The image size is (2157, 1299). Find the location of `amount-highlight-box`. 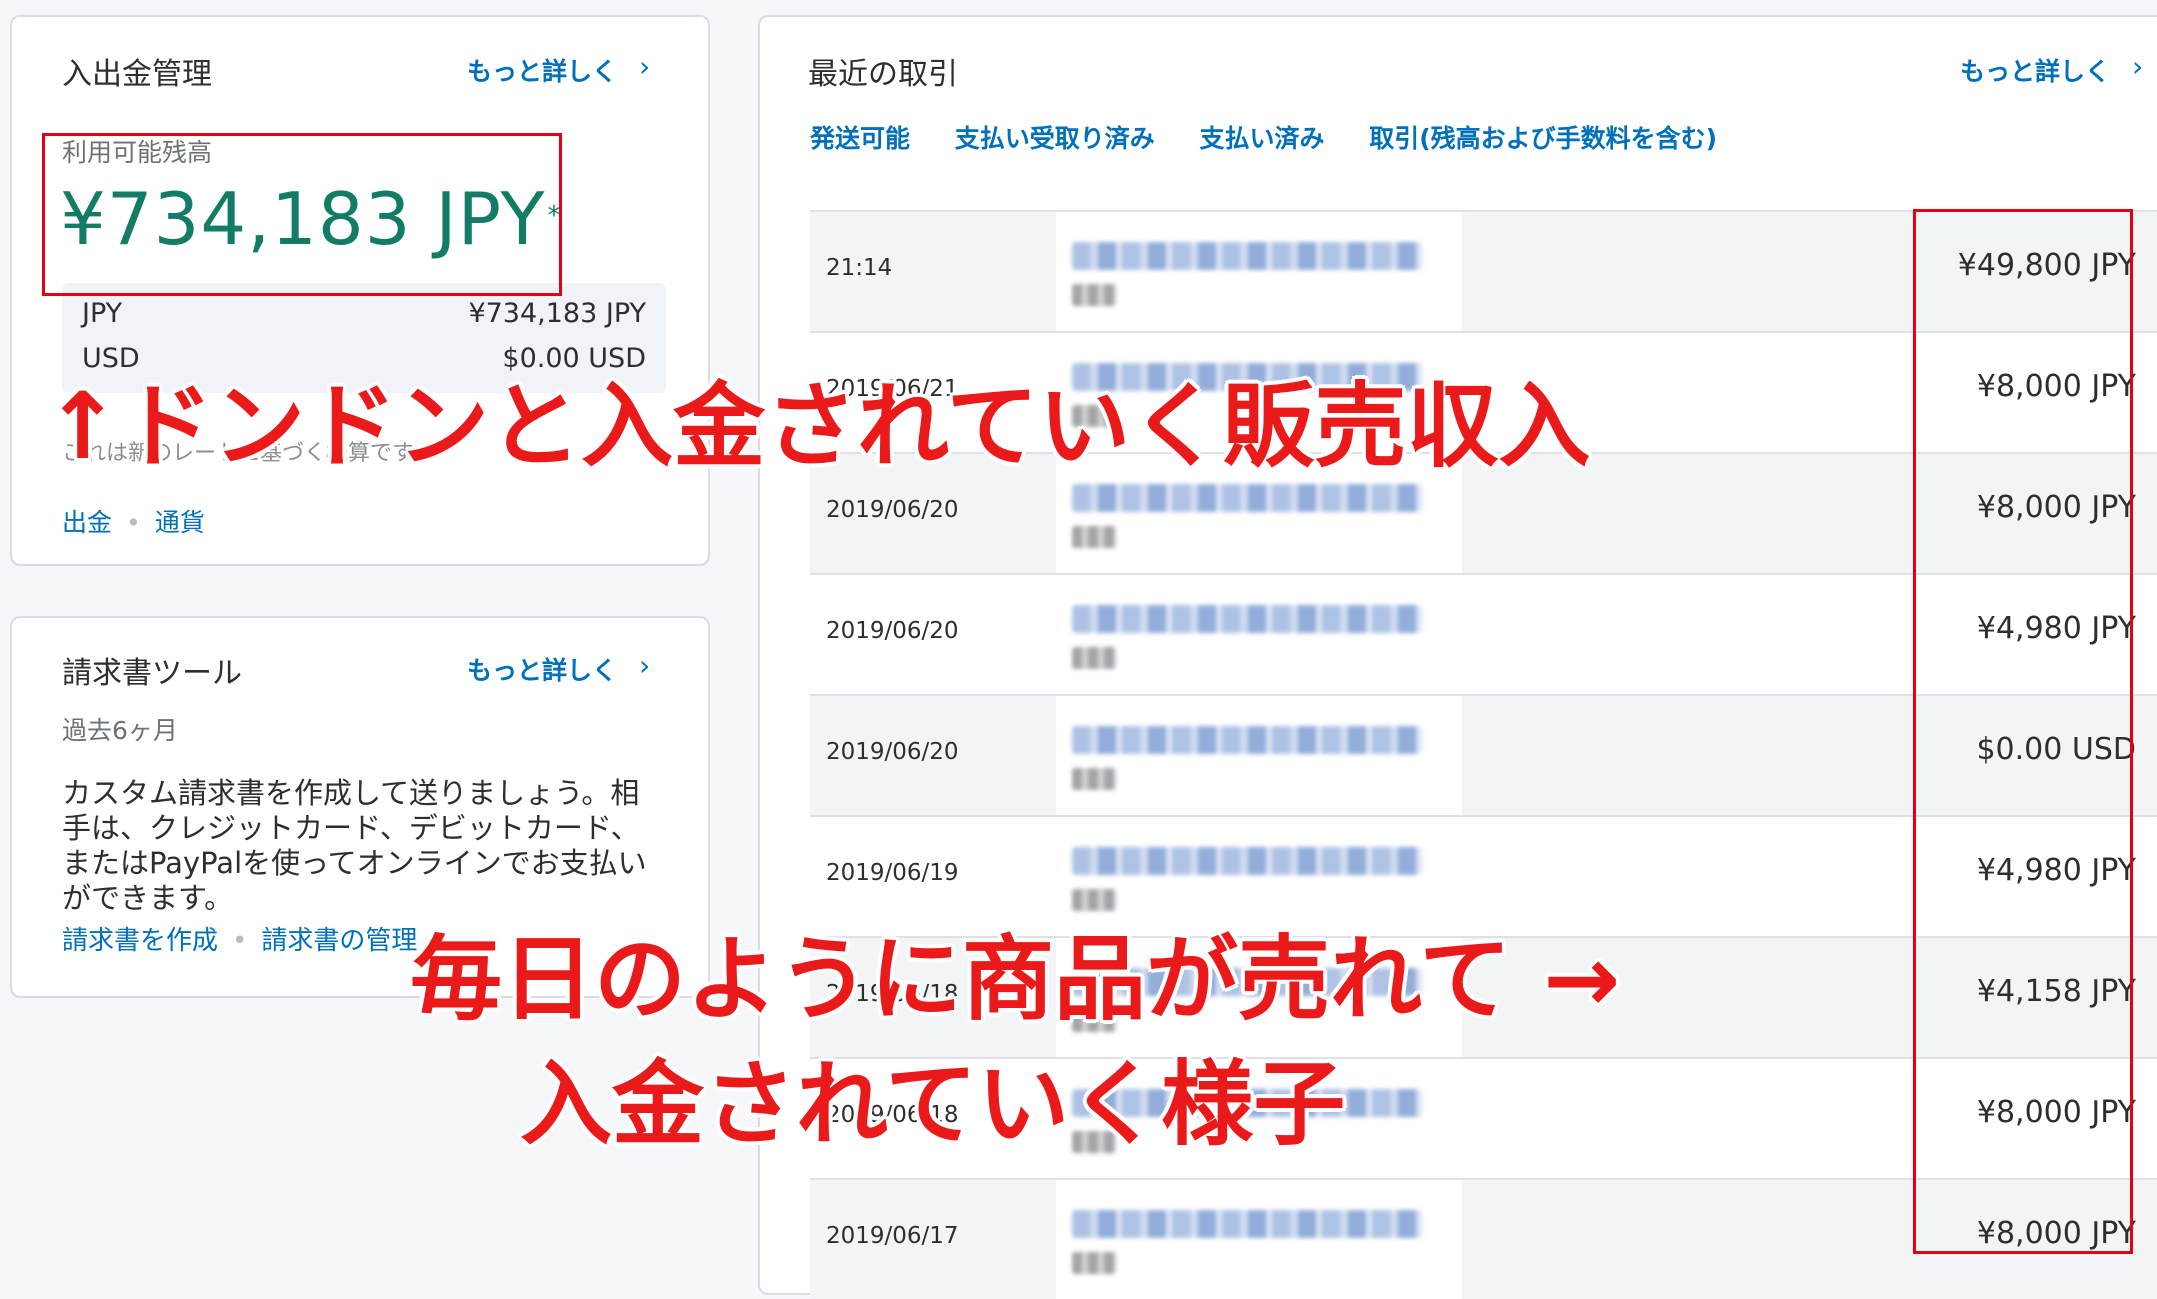

amount-highlight-box is located at coordinates (2023, 731).